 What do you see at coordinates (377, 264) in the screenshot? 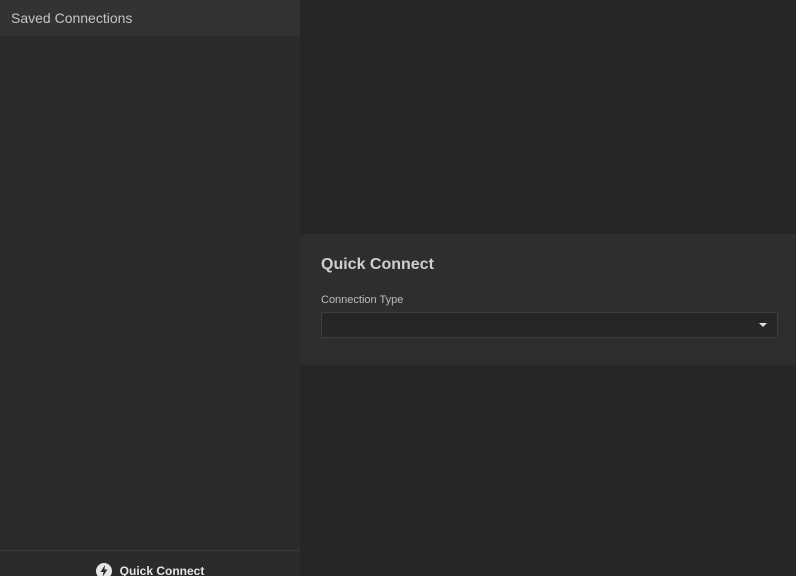
I see `quick-connect-title: Quick Connect` at bounding box center [377, 264].